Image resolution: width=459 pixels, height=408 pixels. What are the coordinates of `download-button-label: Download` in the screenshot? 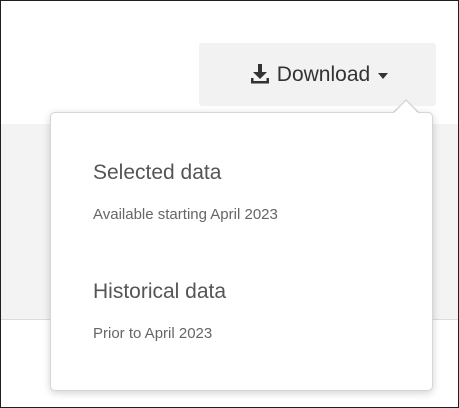 It's located at (323, 74).